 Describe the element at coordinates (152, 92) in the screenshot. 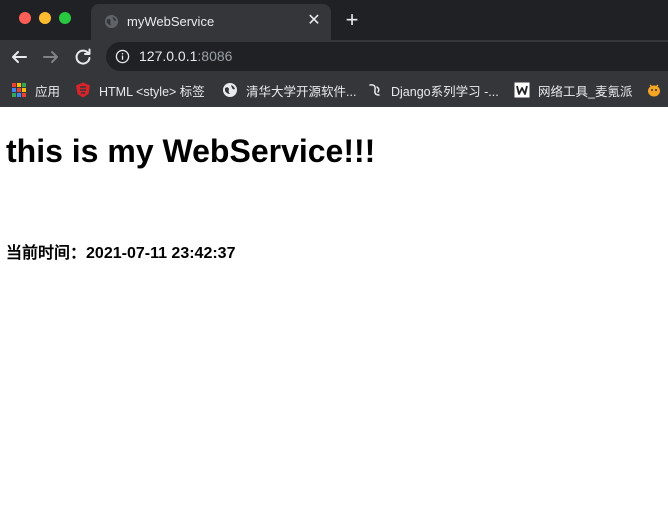

I see `bookmark-label: HTML <style> 标签` at that location.